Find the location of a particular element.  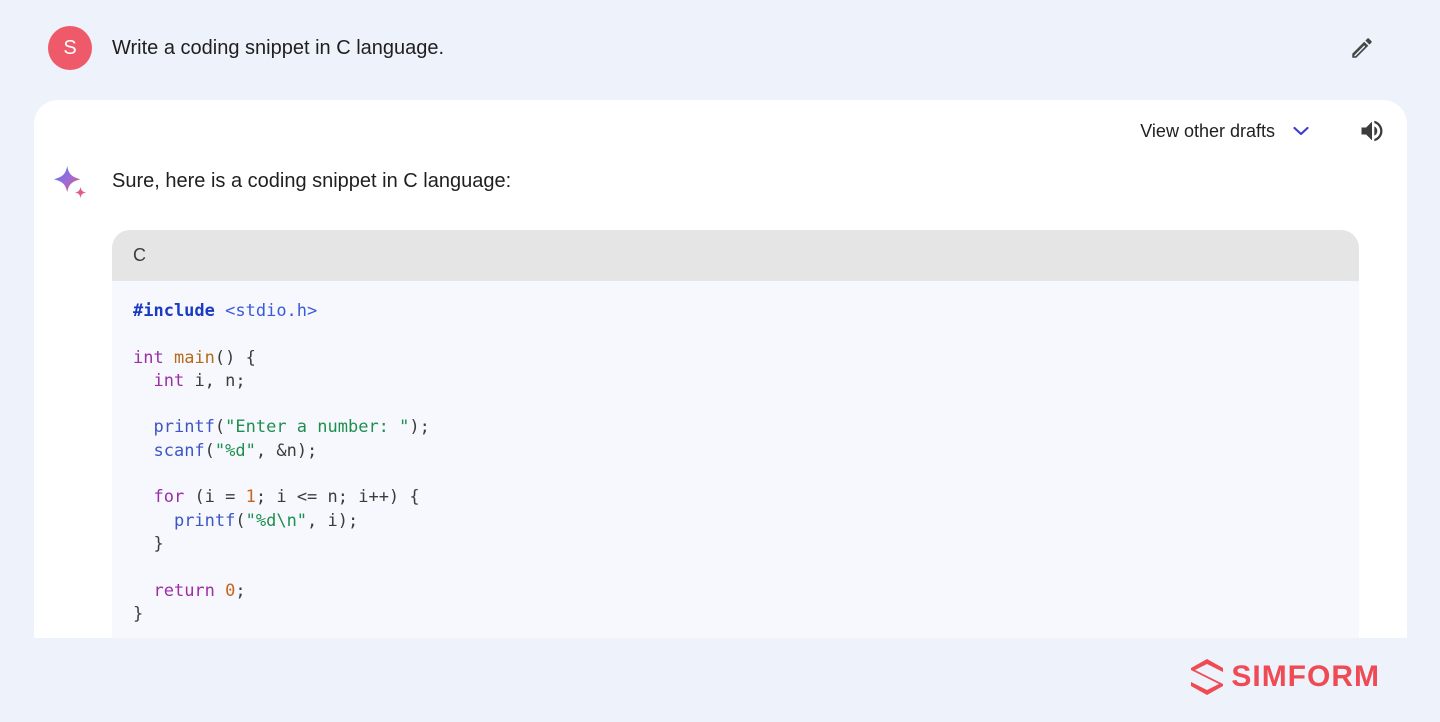

code-token: i, n; is located at coordinates (215, 380).